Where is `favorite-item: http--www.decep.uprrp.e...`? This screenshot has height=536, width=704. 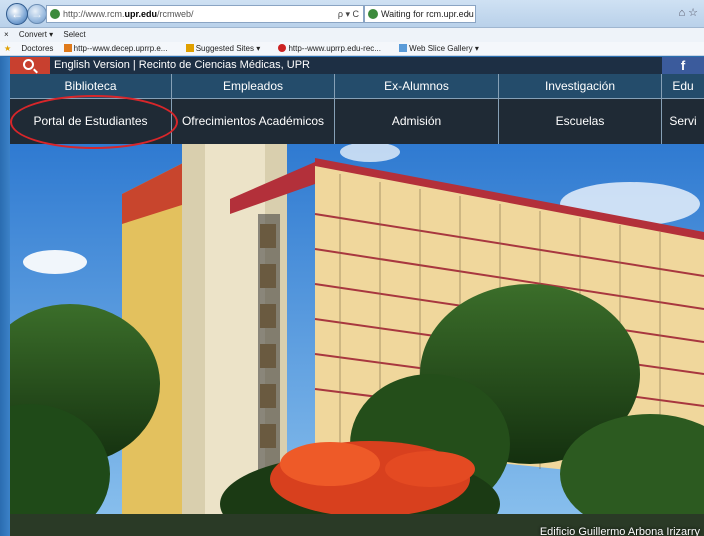
favorite-item: http--www.decep.uprrp.e... is located at coordinates (119, 48).